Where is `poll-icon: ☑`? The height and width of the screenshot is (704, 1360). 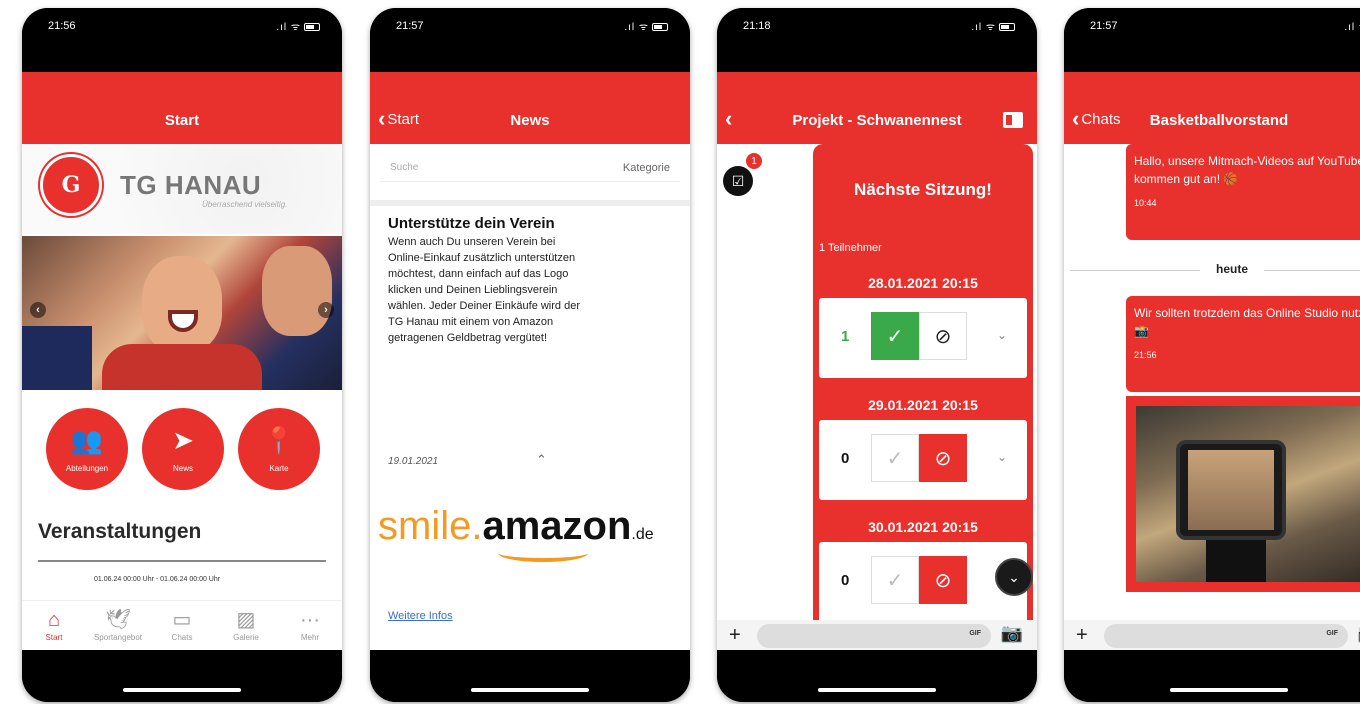
poll-icon: ☑ is located at coordinates (738, 181).